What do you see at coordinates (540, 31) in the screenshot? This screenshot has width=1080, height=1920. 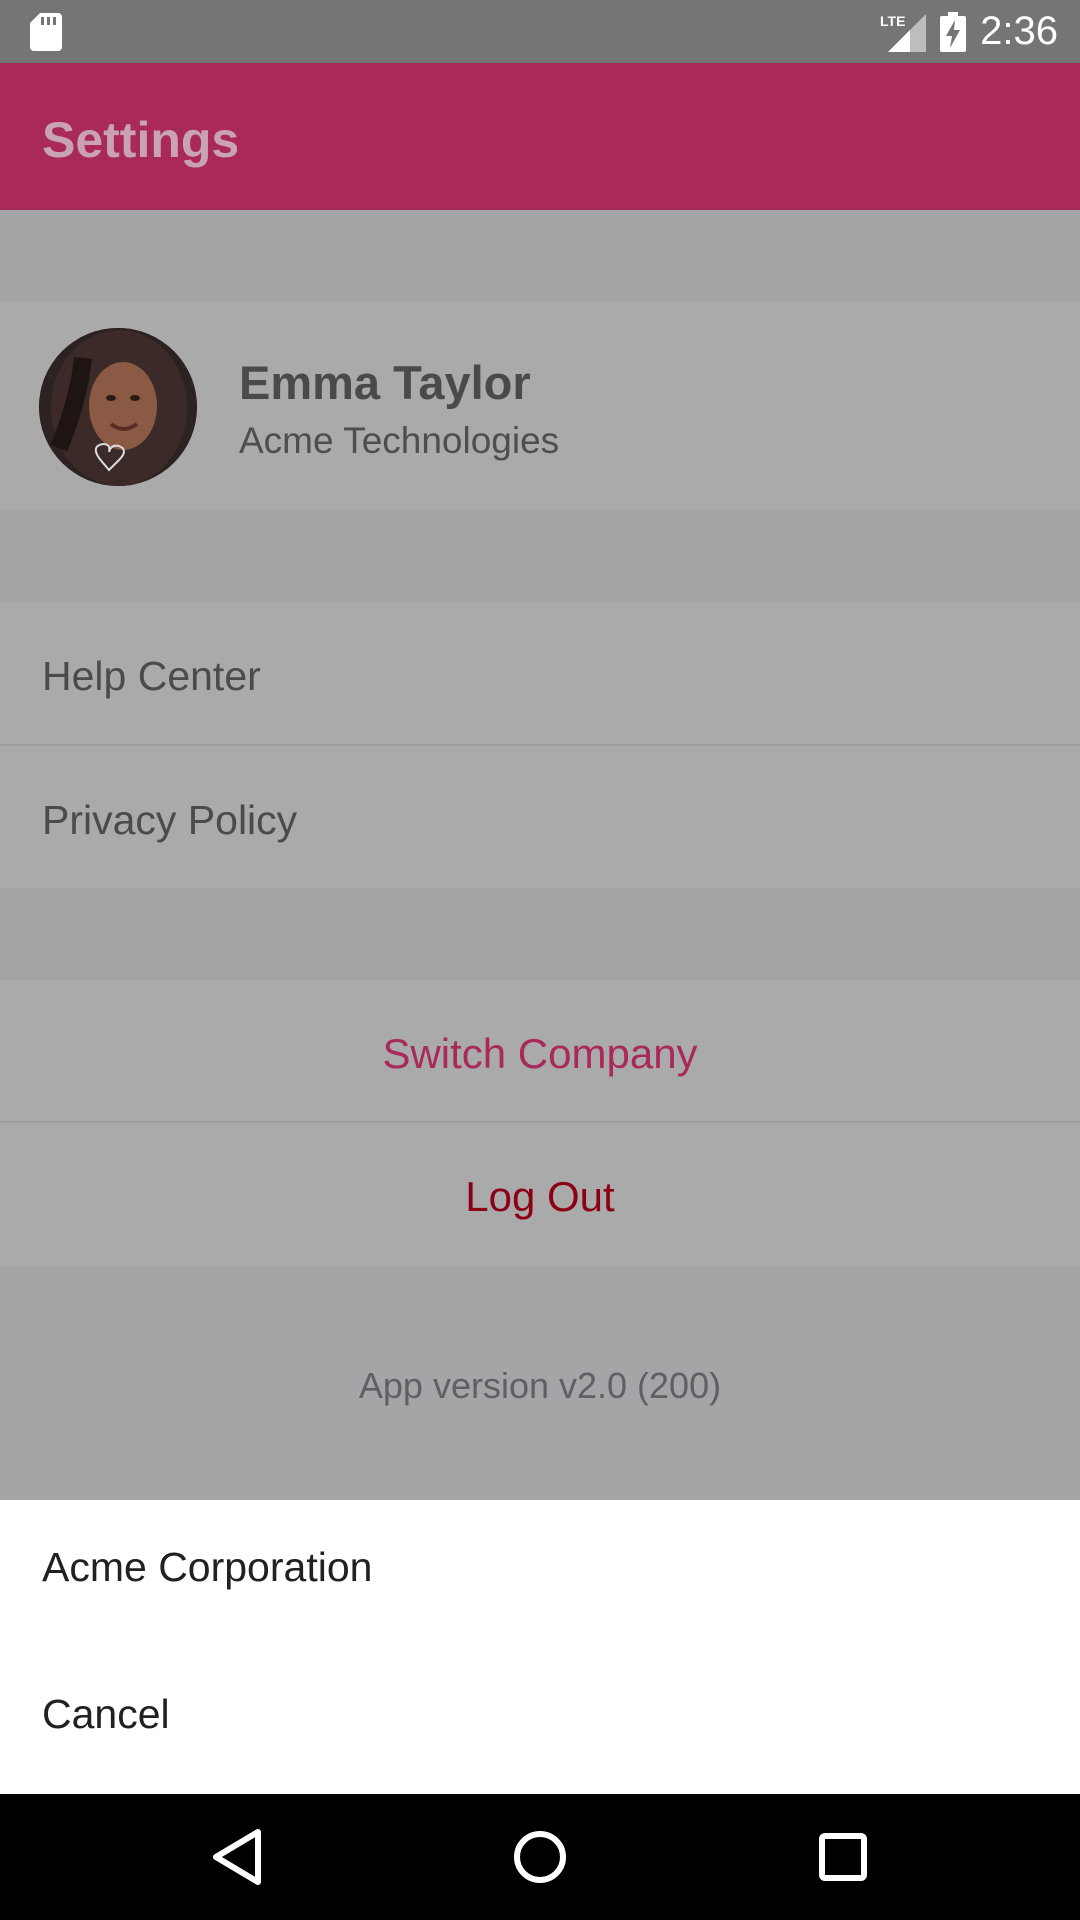 I see `status-bar: LTE 2:36` at bounding box center [540, 31].